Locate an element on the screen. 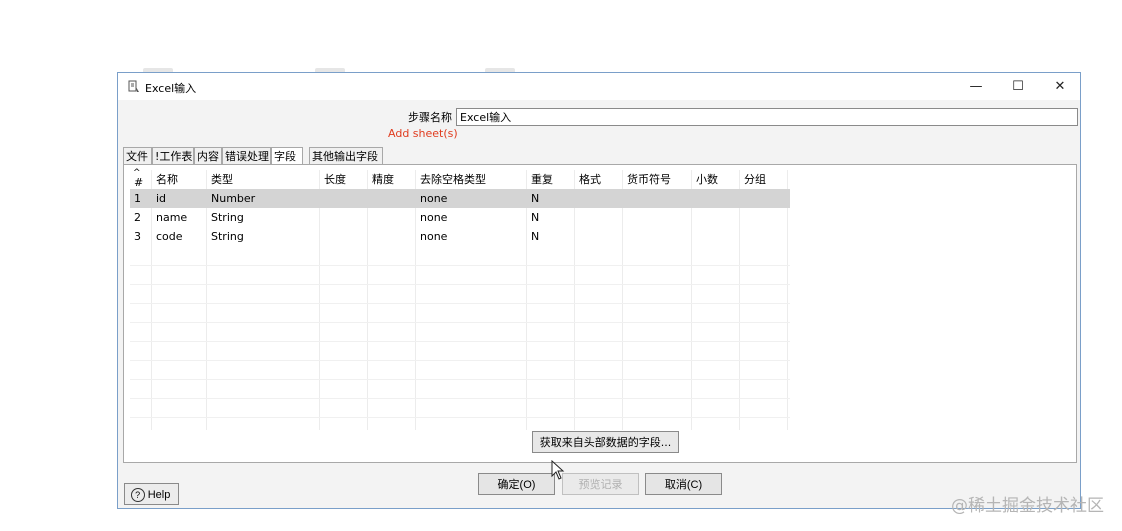 This screenshot has height=531, width=1122. field-name-cell: id is located at coordinates (179, 198).